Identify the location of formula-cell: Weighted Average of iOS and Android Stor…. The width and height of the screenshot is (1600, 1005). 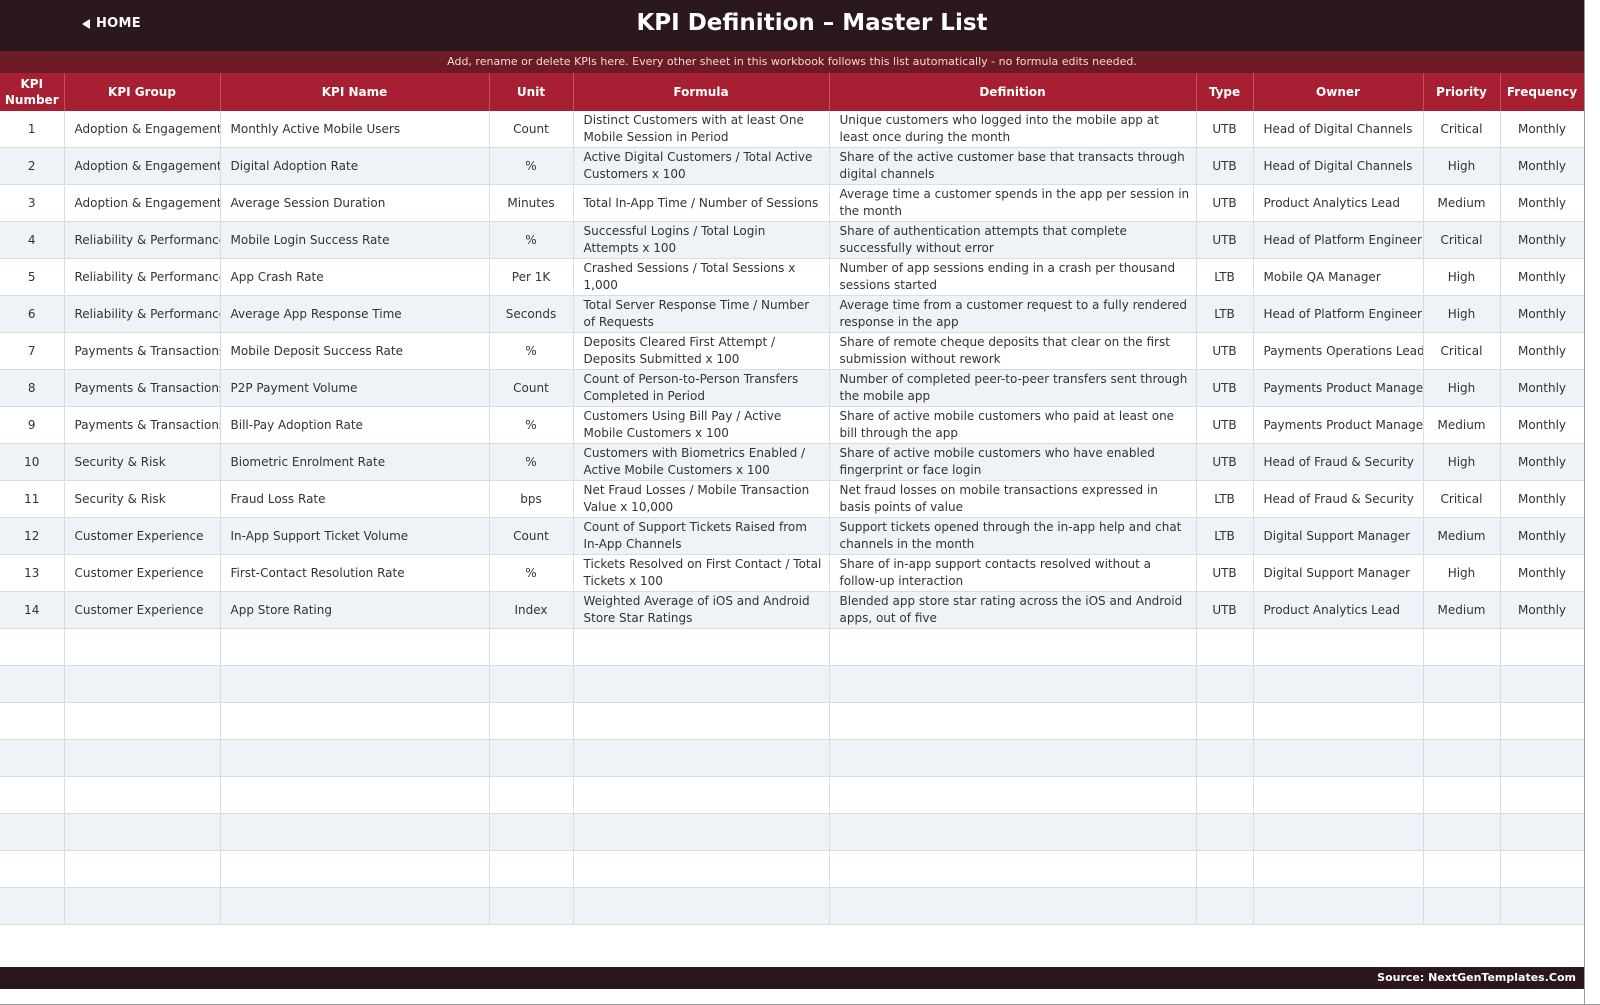
(701, 610).